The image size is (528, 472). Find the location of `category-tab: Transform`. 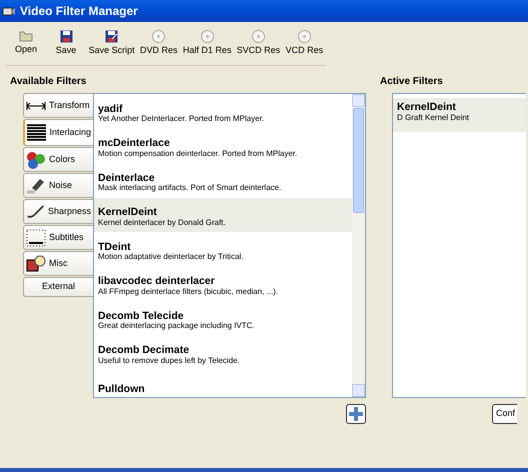

category-tab: Transform is located at coordinates (58, 105).